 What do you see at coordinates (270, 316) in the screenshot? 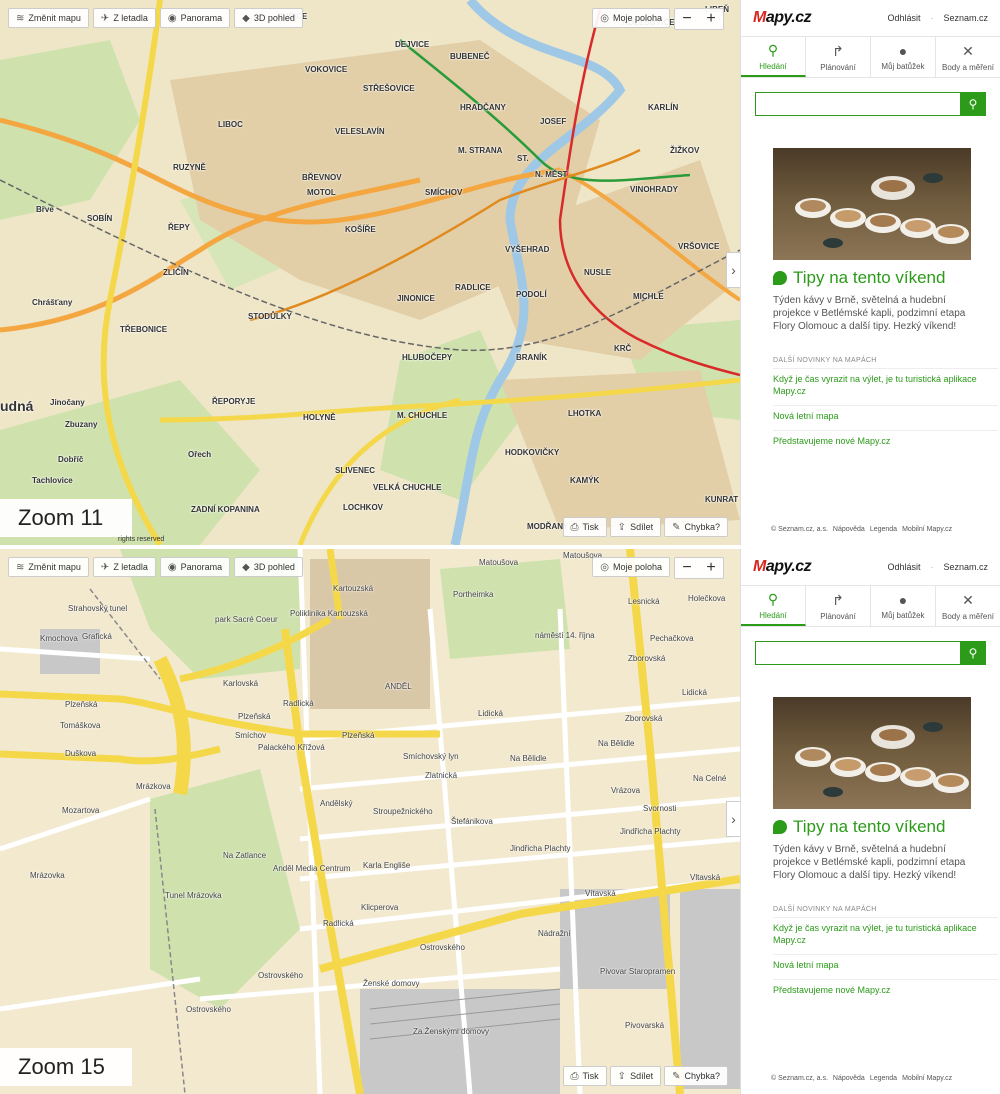
I see `map-label: STODŮLKY` at bounding box center [270, 316].